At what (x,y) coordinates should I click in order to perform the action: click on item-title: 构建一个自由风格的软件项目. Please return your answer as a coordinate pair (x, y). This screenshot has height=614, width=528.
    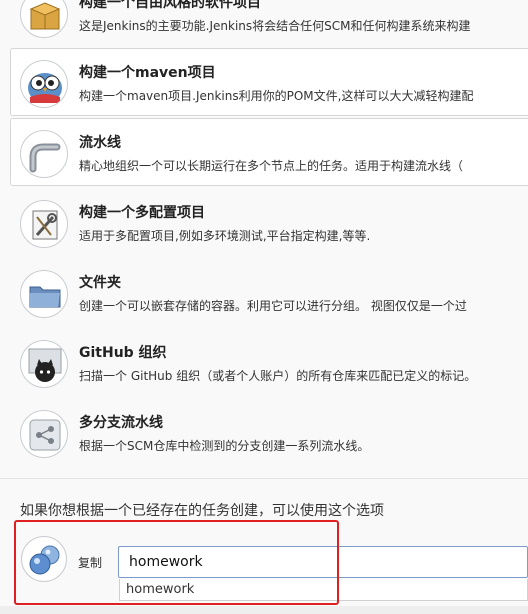
    Looking at the image, I should click on (170, 5).